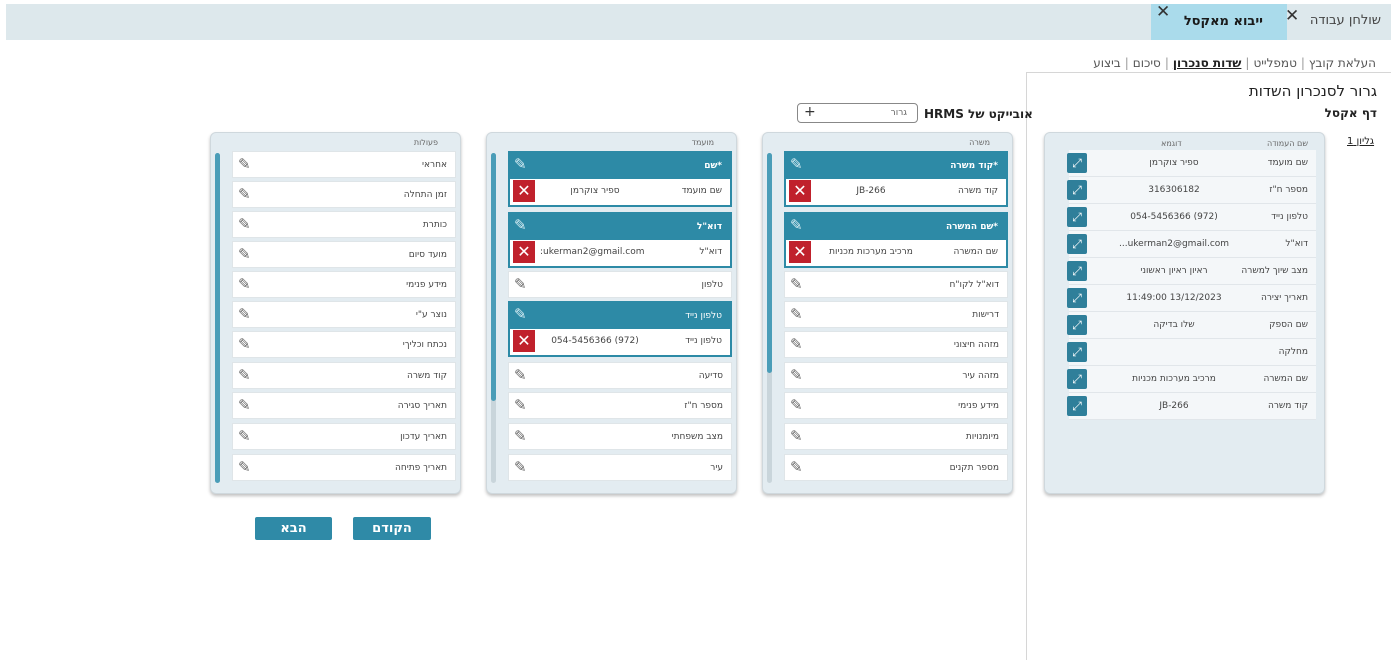 Image resolution: width=1391 pixels, height=660 pixels. I want to click on excel-row: ⤢ JB-266 קוד משרה, so click(1191, 406).